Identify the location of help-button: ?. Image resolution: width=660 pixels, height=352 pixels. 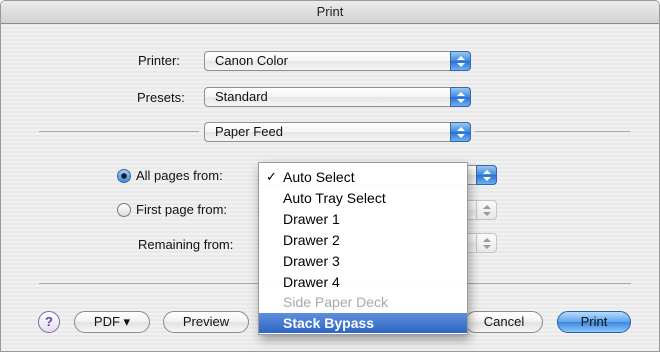
(49, 322).